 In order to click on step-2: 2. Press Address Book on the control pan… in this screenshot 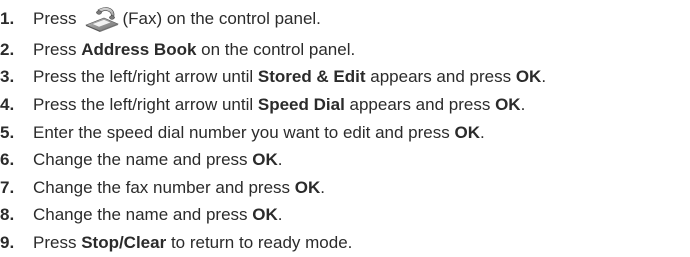, I will do `click(345, 50)`.